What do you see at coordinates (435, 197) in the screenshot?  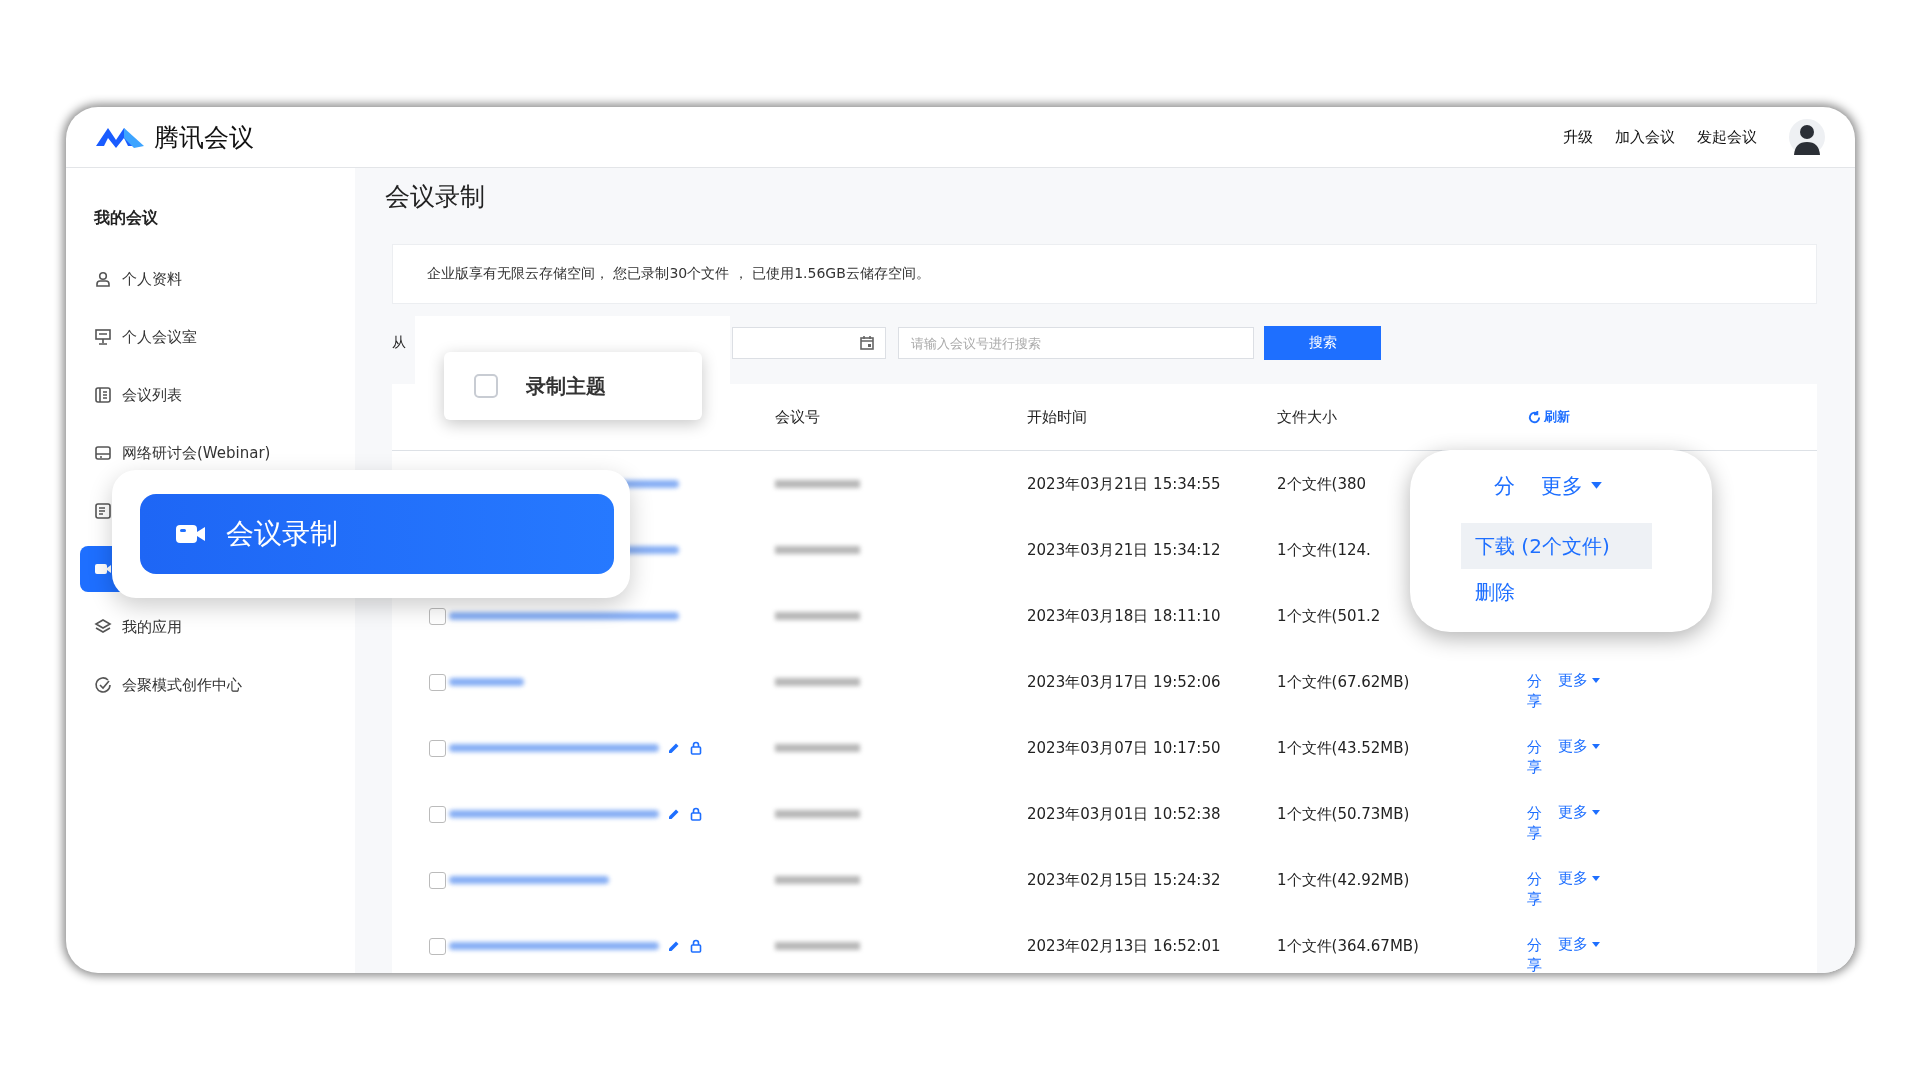 I see `page-title: 会议录制` at bounding box center [435, 197].